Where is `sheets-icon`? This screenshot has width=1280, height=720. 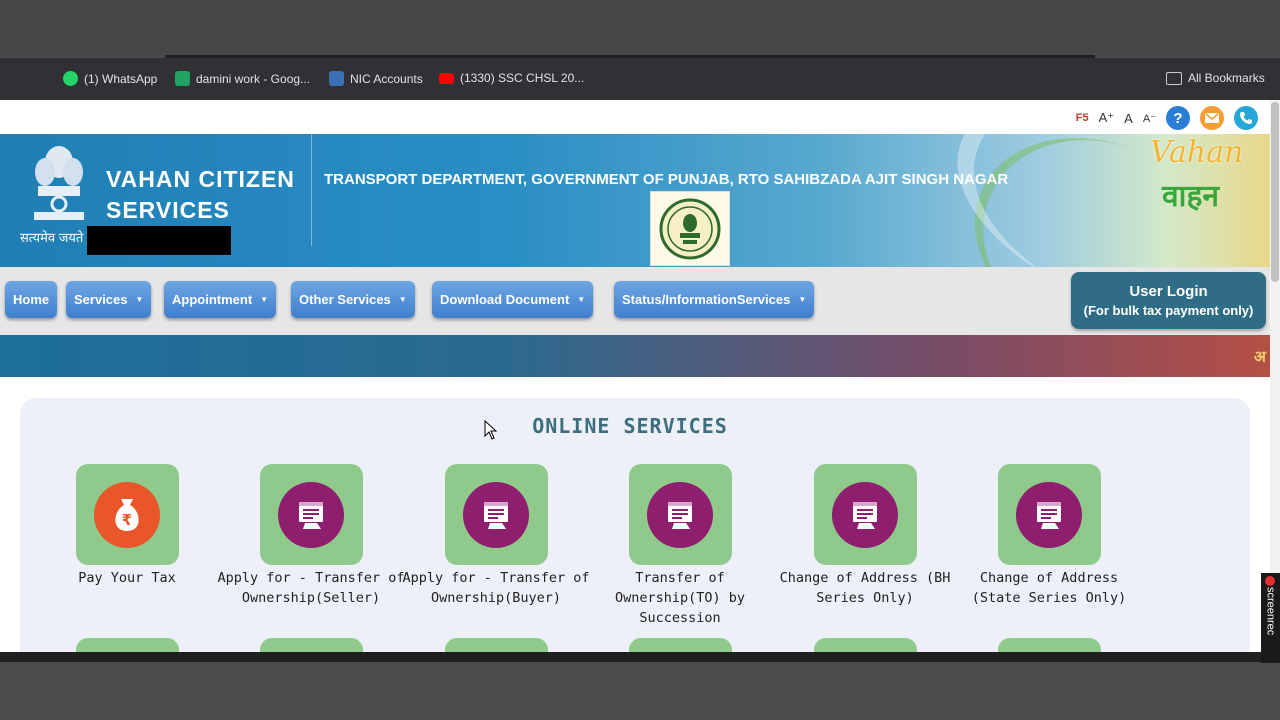 sheets-icon is located at coordinates (182, 78).